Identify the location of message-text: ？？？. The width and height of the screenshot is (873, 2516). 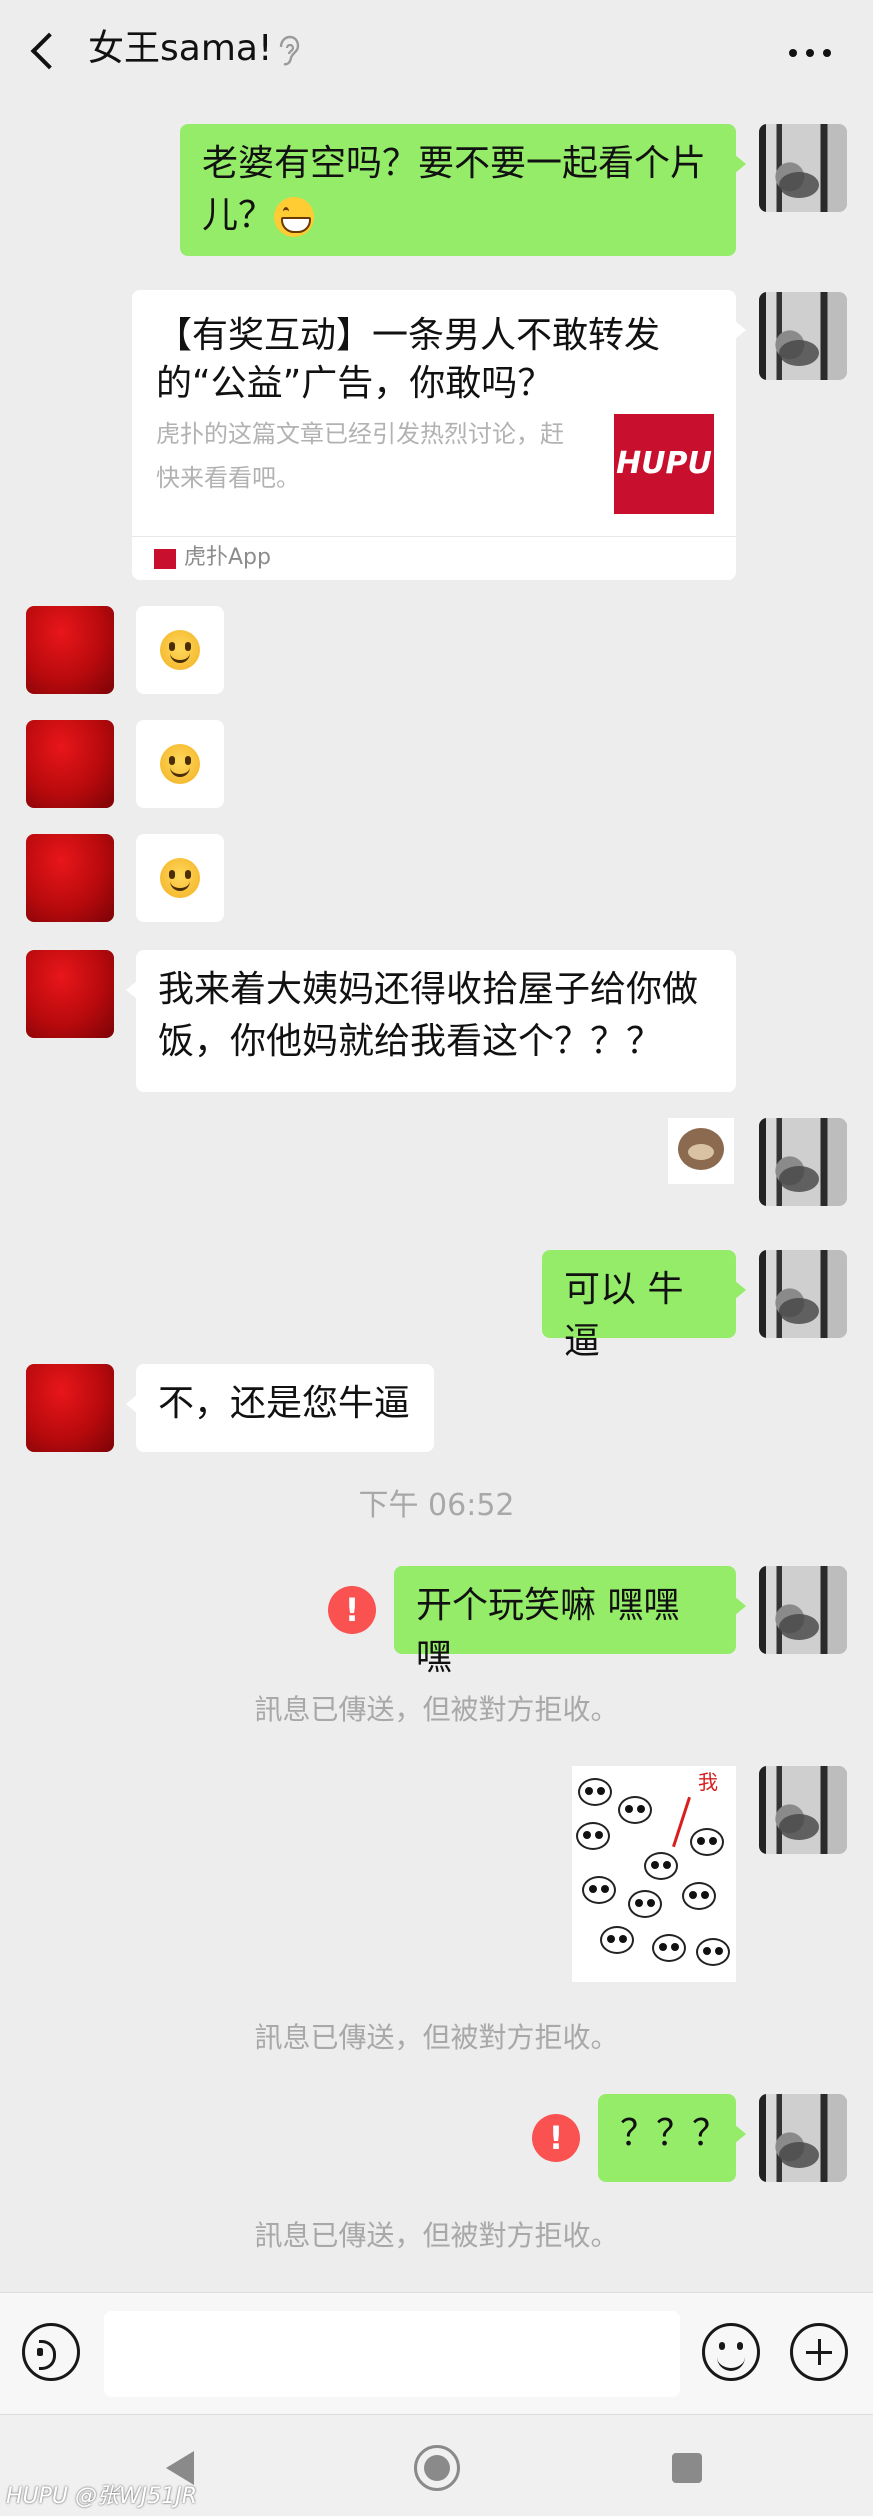
(674, 2133).